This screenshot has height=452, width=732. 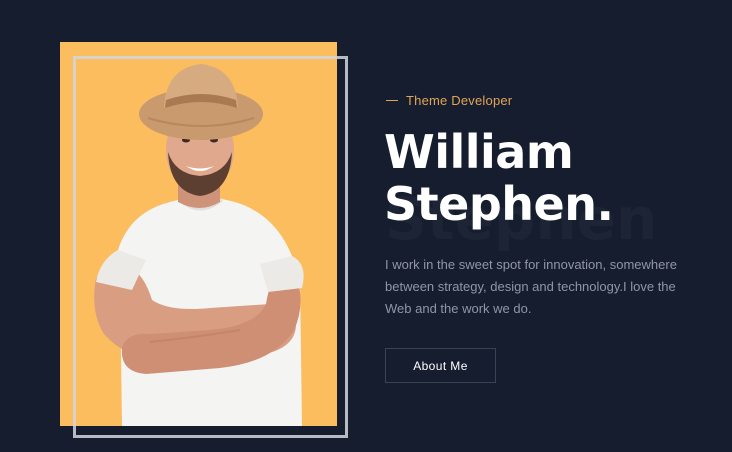 What do you see at coordinates (499, 204) in the screenshot?
I see `hero-name-last: Stephen.` at bounding box center [499, 204].